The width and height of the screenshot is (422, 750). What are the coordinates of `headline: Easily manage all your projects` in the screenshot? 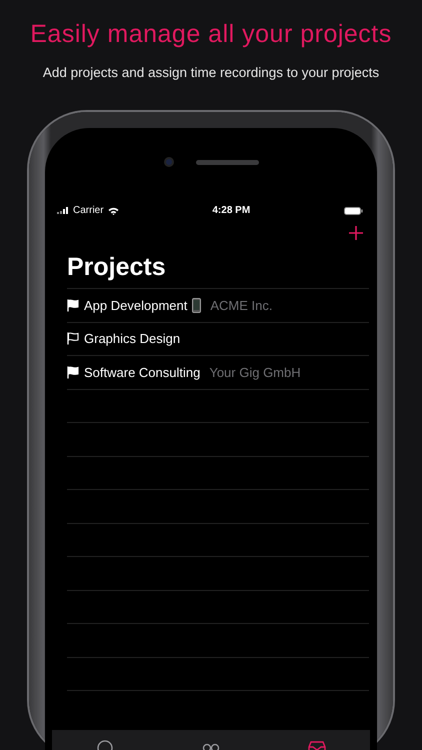 It's located at (211, 34).